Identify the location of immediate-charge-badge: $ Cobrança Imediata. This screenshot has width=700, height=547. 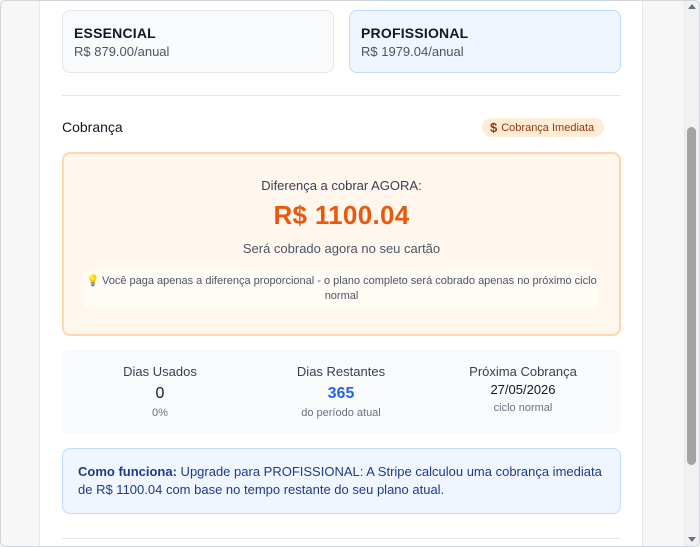
(543, 127).